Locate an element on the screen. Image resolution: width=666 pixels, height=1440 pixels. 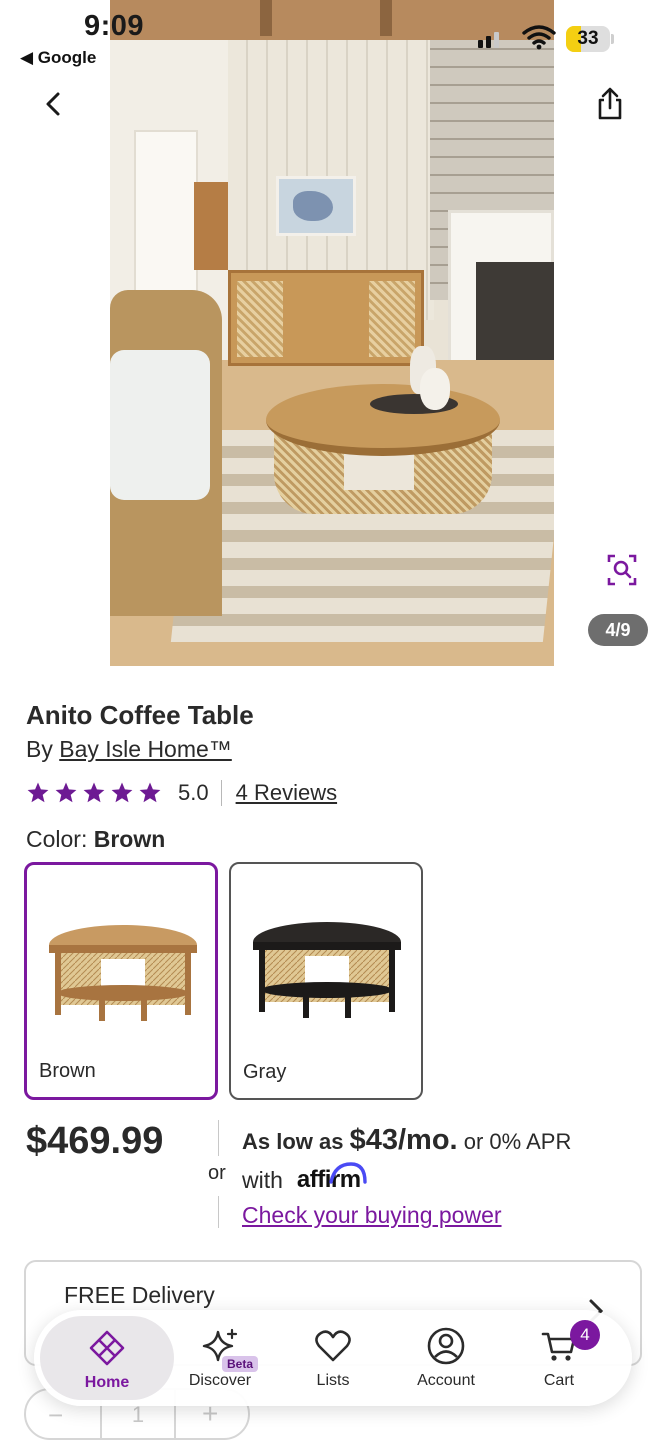
product-title: Anito Coffee Table is located at coordinates (140, 715).